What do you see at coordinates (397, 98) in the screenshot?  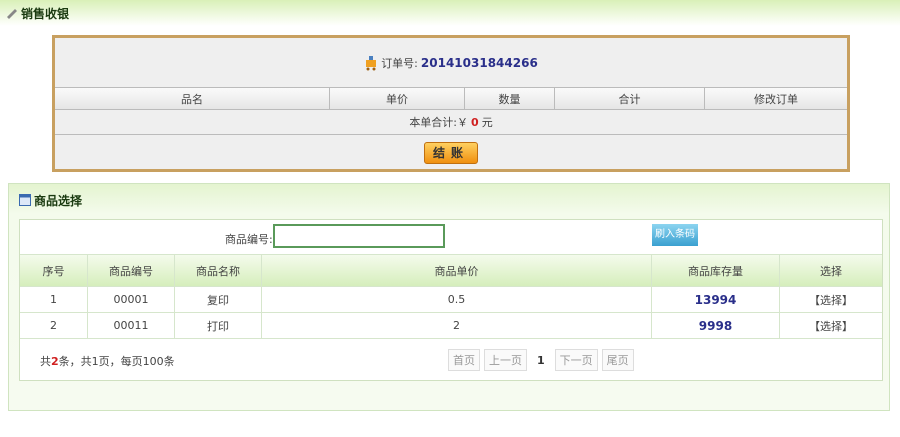 I see `col-price: 单价` at bounding box center [397, 98].